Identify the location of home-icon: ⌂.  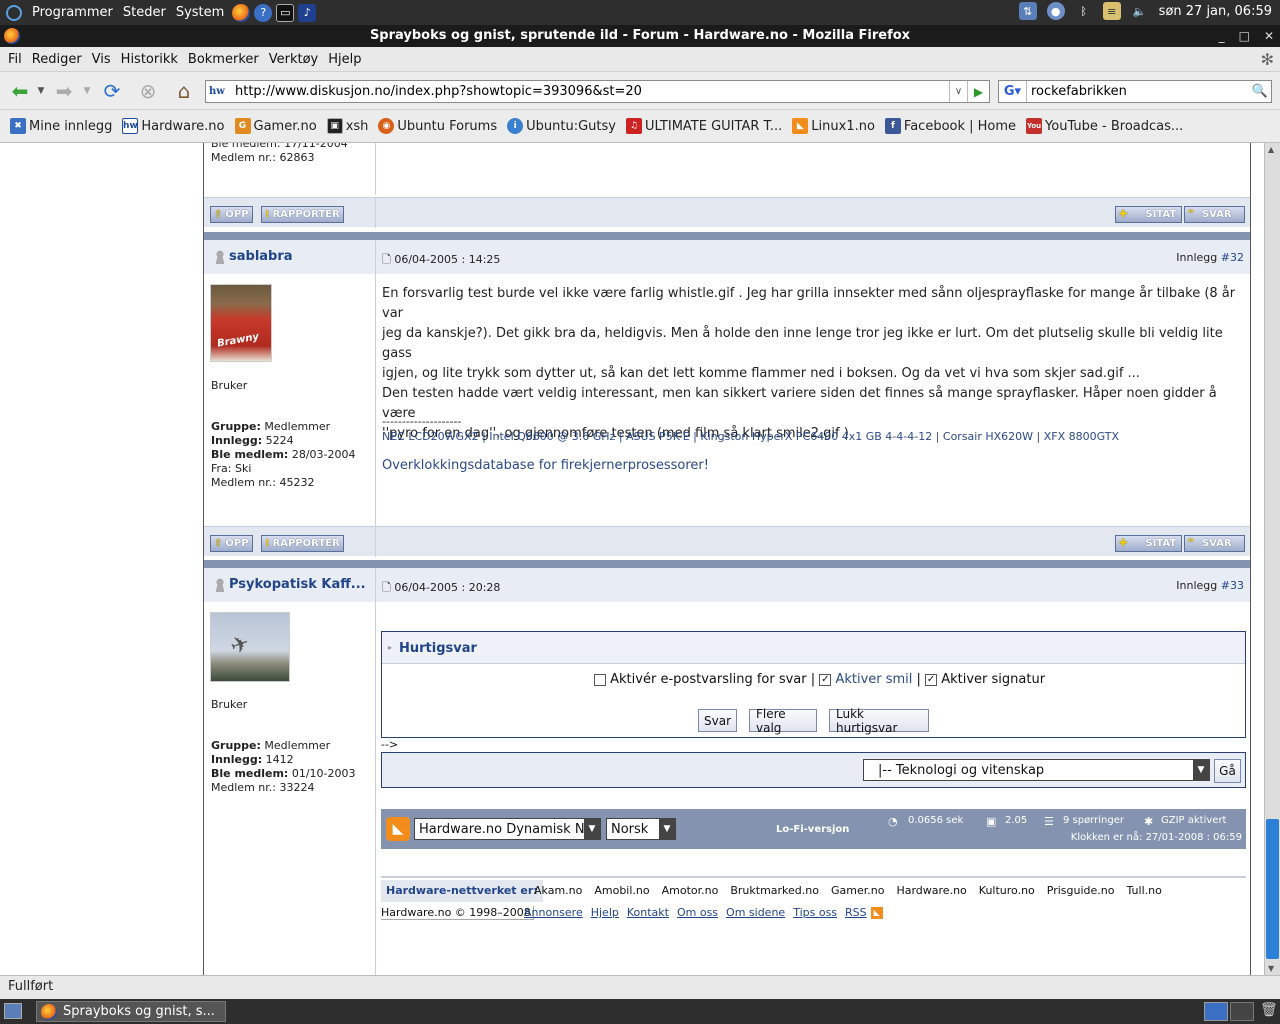
(184, 91).